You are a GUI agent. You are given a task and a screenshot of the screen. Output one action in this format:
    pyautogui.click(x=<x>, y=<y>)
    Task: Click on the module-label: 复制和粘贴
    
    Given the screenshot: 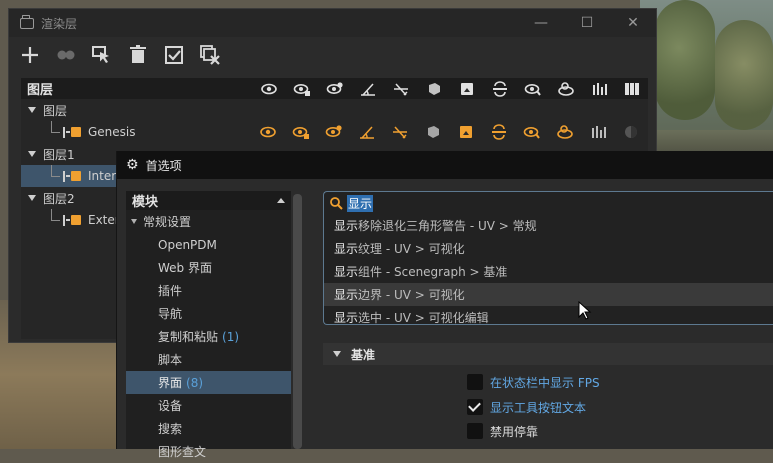 What is the action you would take?
    pyautogui.click(x=188, y=337)
    